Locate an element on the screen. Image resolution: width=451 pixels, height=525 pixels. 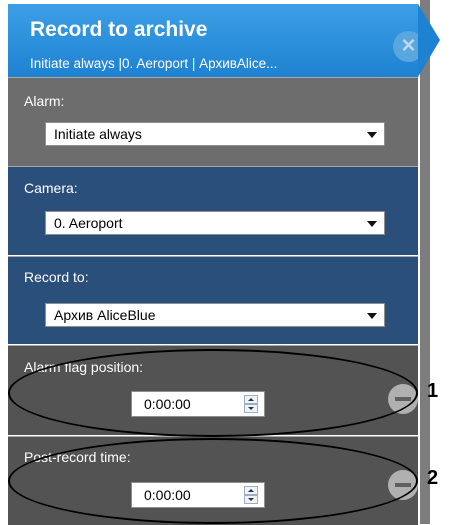
record-to-select: Архив AliceBlue is located at coordinates (215, 315).